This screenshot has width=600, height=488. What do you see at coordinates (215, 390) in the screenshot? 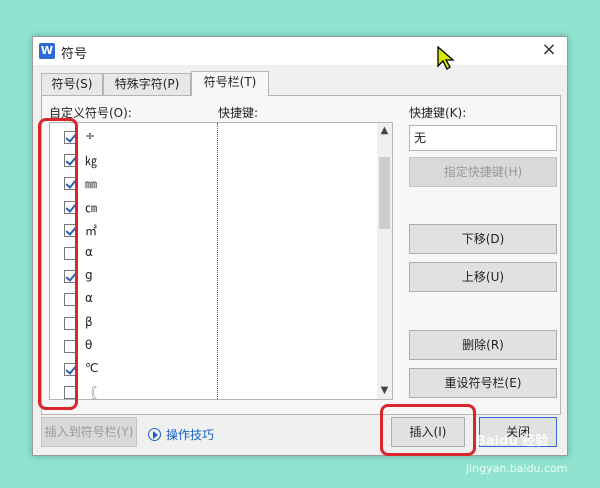
I see `list-item: 〖` at bounding box center [215, 390].